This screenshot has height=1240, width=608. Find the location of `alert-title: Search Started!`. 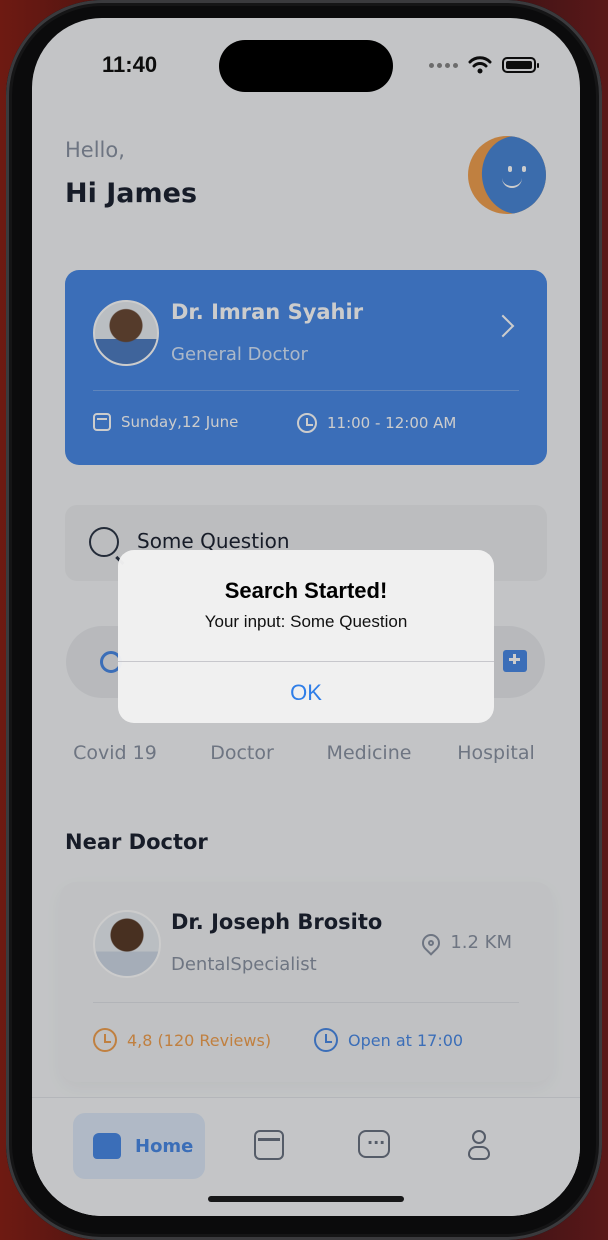

alert-title: Search Started! is located at coordinates (306, 590).